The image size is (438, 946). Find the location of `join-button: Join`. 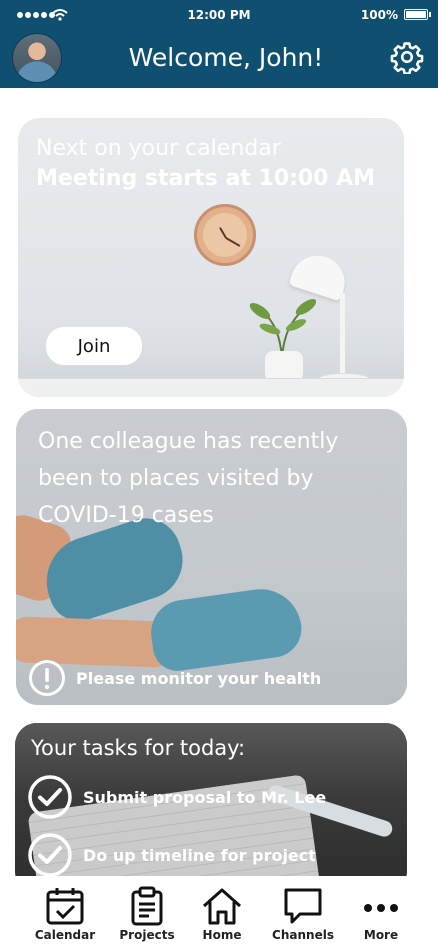

join-button: Join is located at coordinates (94, 346).